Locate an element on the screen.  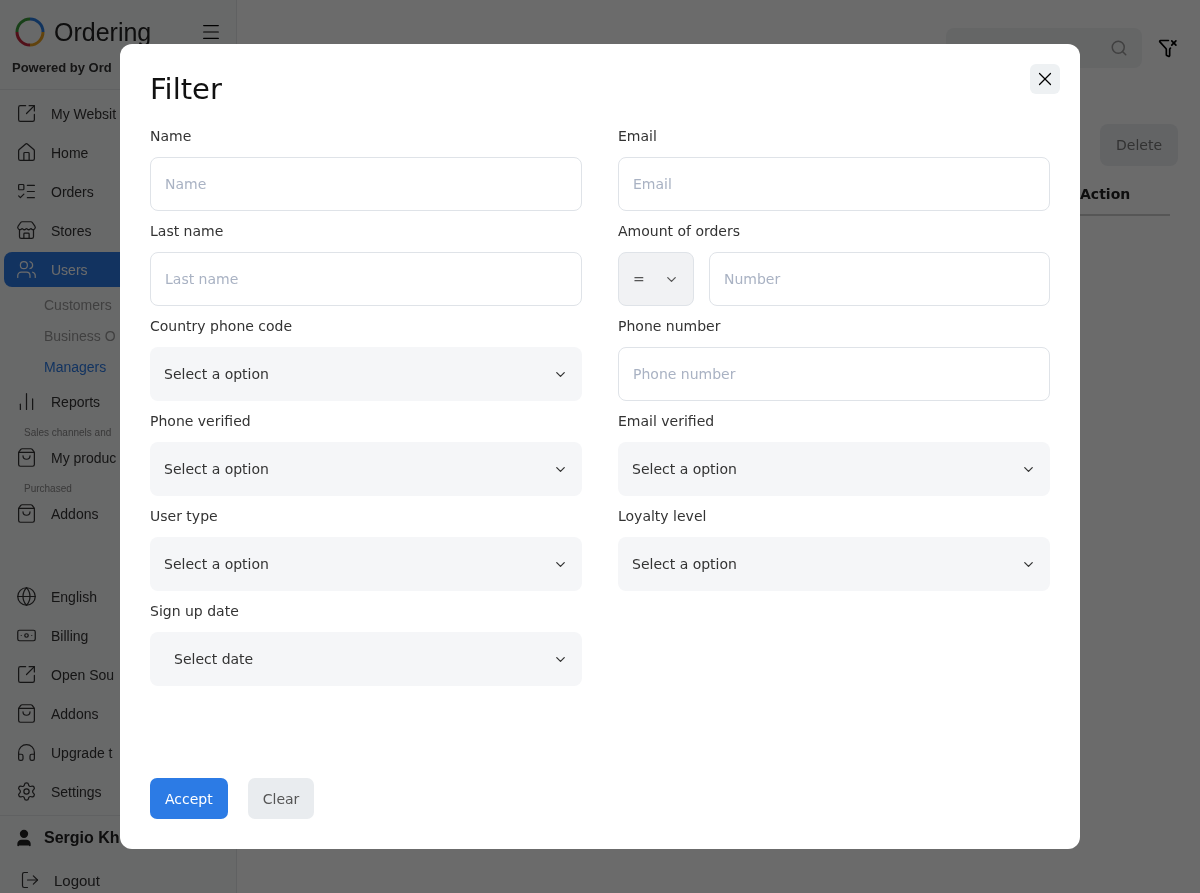
close-button is located at coordinates (1045, 79).